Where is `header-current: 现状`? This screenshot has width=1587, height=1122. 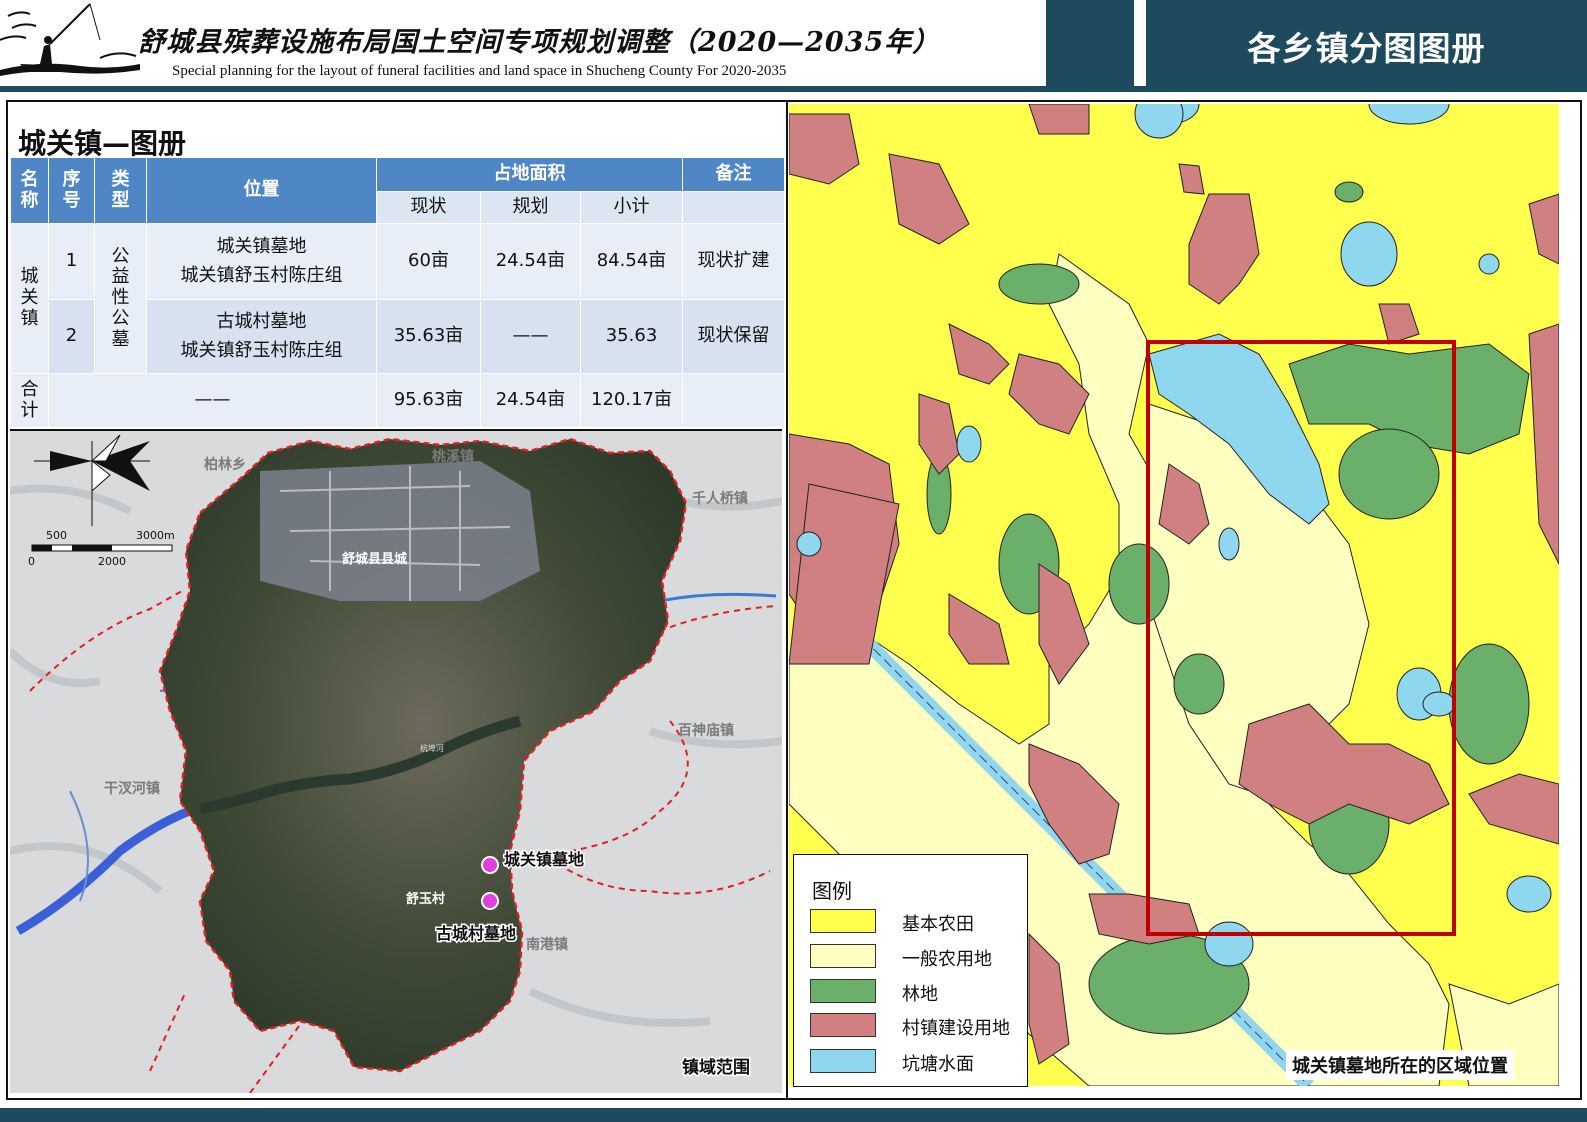 header-current: 现状 is located at coordinates (428, 207).